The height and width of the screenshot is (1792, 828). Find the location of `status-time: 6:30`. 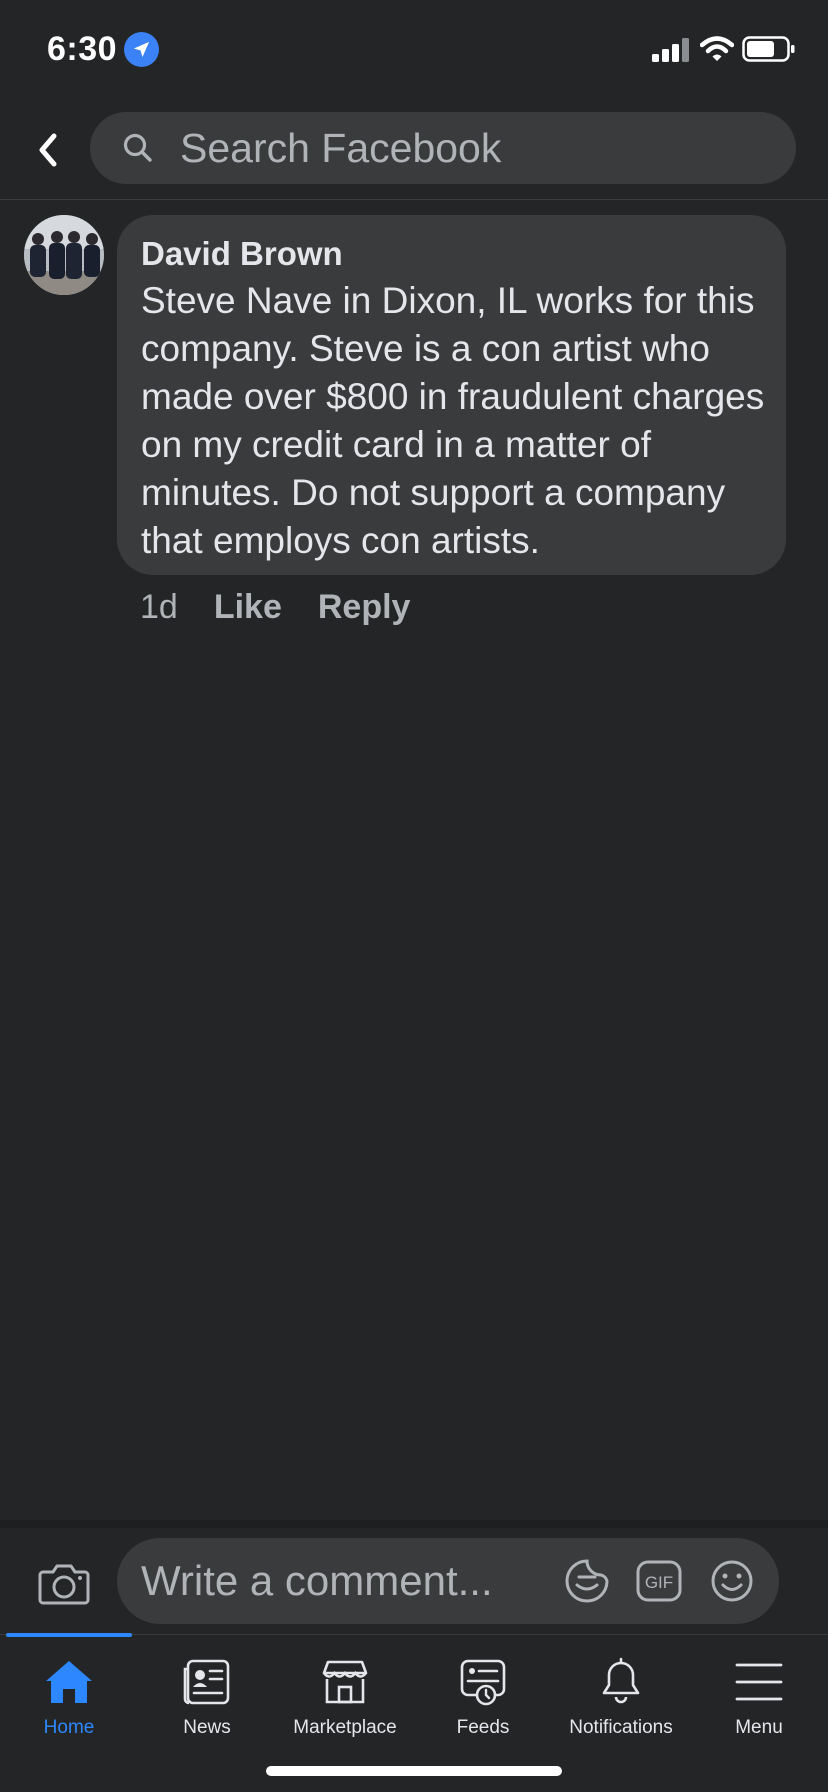

status-time: 6:30 is located at coordinates (82, 49).